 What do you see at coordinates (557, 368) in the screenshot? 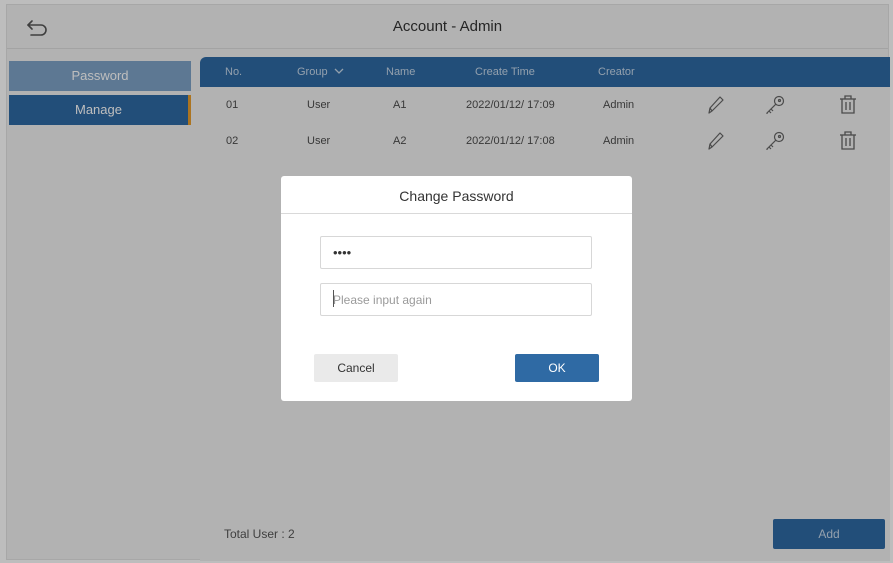
I see `ok-button: OK` at bounding box center [557, 368].